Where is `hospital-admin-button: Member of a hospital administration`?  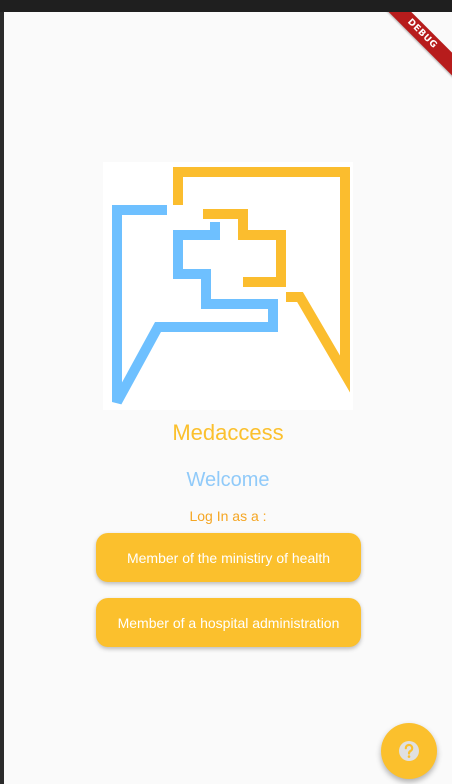
hospital-admin-button: Member of a hospital administration is located at coordinates (228, 622).